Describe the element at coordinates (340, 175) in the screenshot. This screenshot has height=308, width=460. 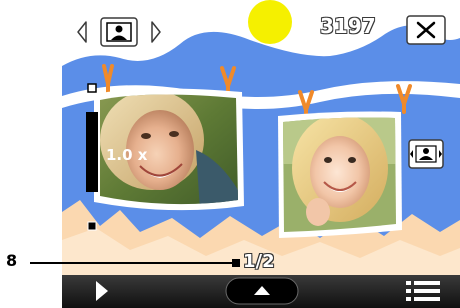
I see `photo-girl` at that location.